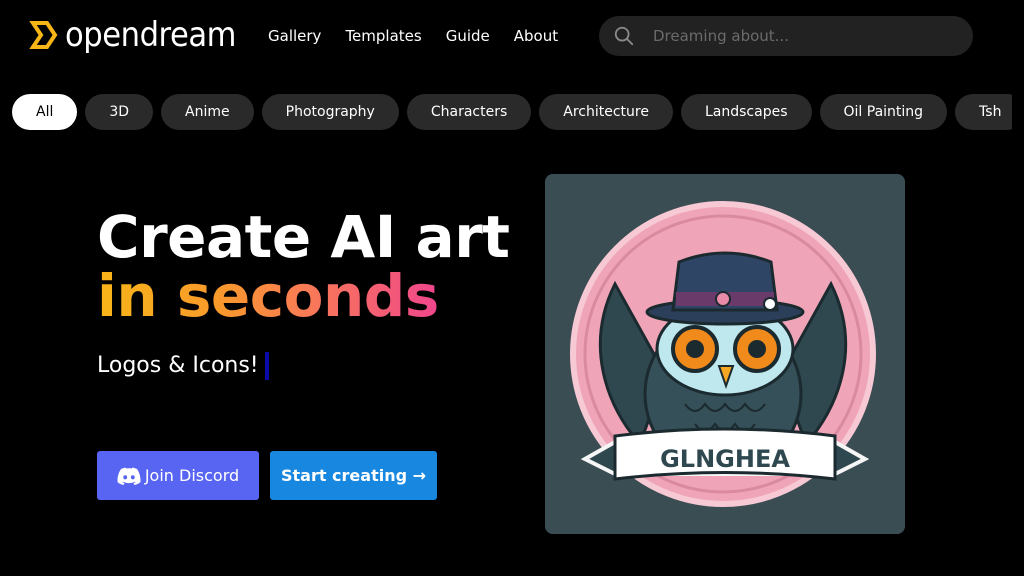 The image size is (1024, 576). Describe the element at coordinates (983, 112) in the screenshot. I see `chip-tshirt: Tsh` at that location.